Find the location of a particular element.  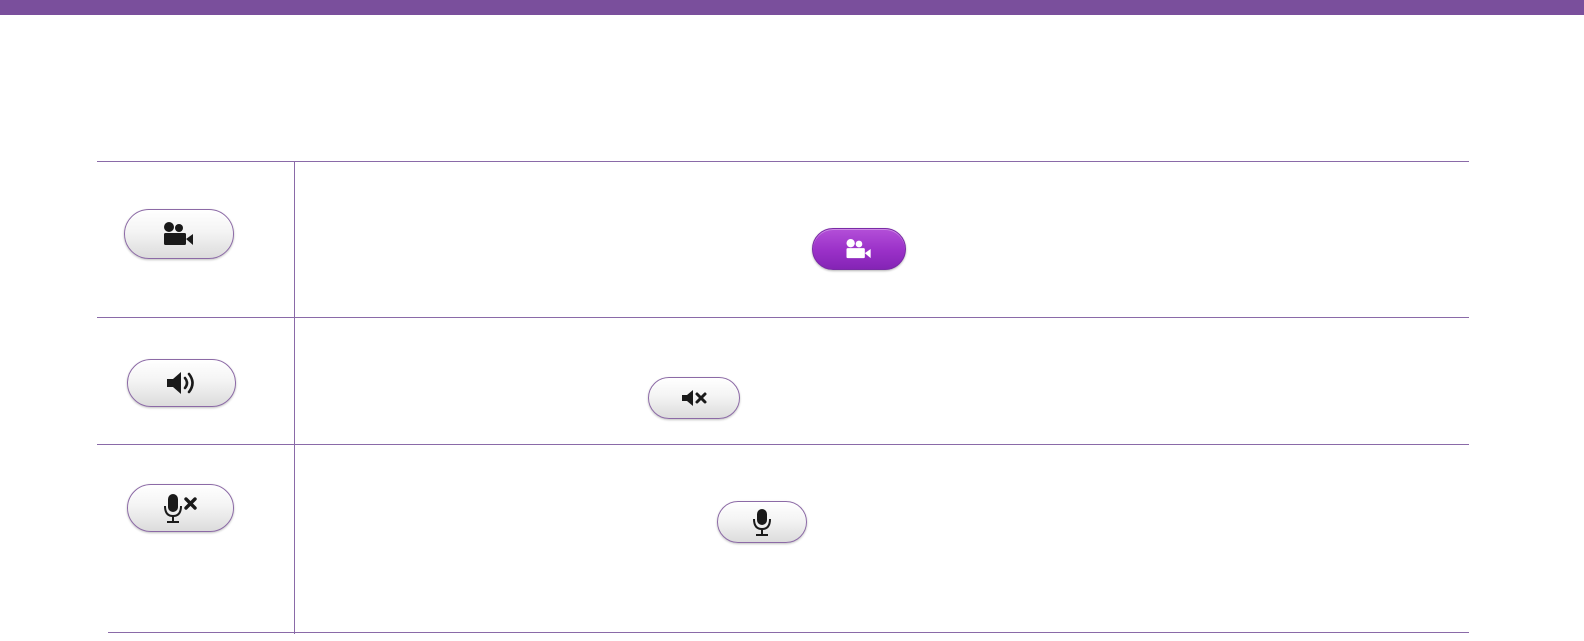

speaker-mute-button is located at coordinates (694, 398).